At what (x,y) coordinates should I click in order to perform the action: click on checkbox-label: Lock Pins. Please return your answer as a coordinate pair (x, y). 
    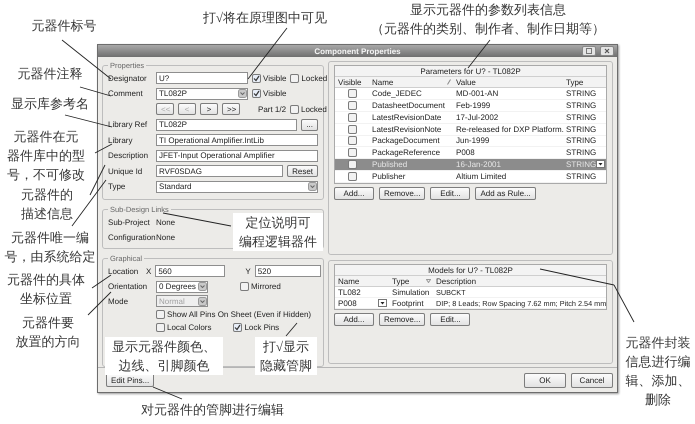
    Looking at the image, I should click on (262, 327).